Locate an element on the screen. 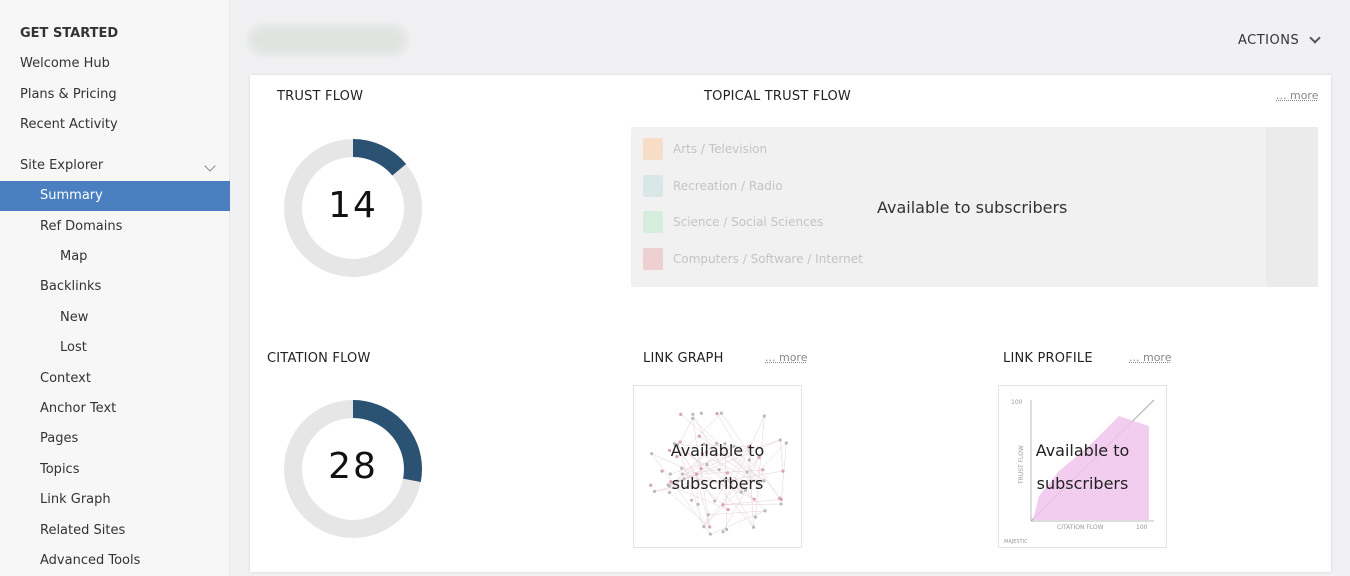  topic-item: Arts / Television is located at coordinates (705, 149).